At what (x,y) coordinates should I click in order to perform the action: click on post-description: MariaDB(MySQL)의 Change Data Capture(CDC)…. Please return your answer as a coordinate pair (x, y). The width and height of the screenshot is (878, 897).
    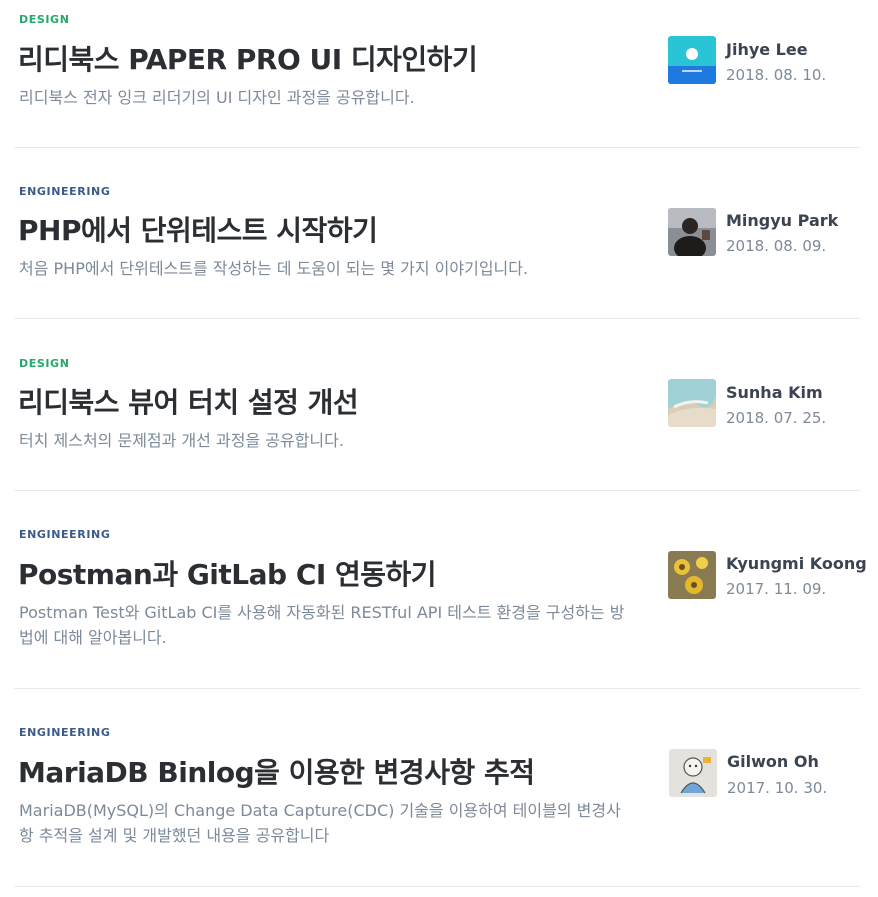
    Looking at the image, I should click on (320, 823).